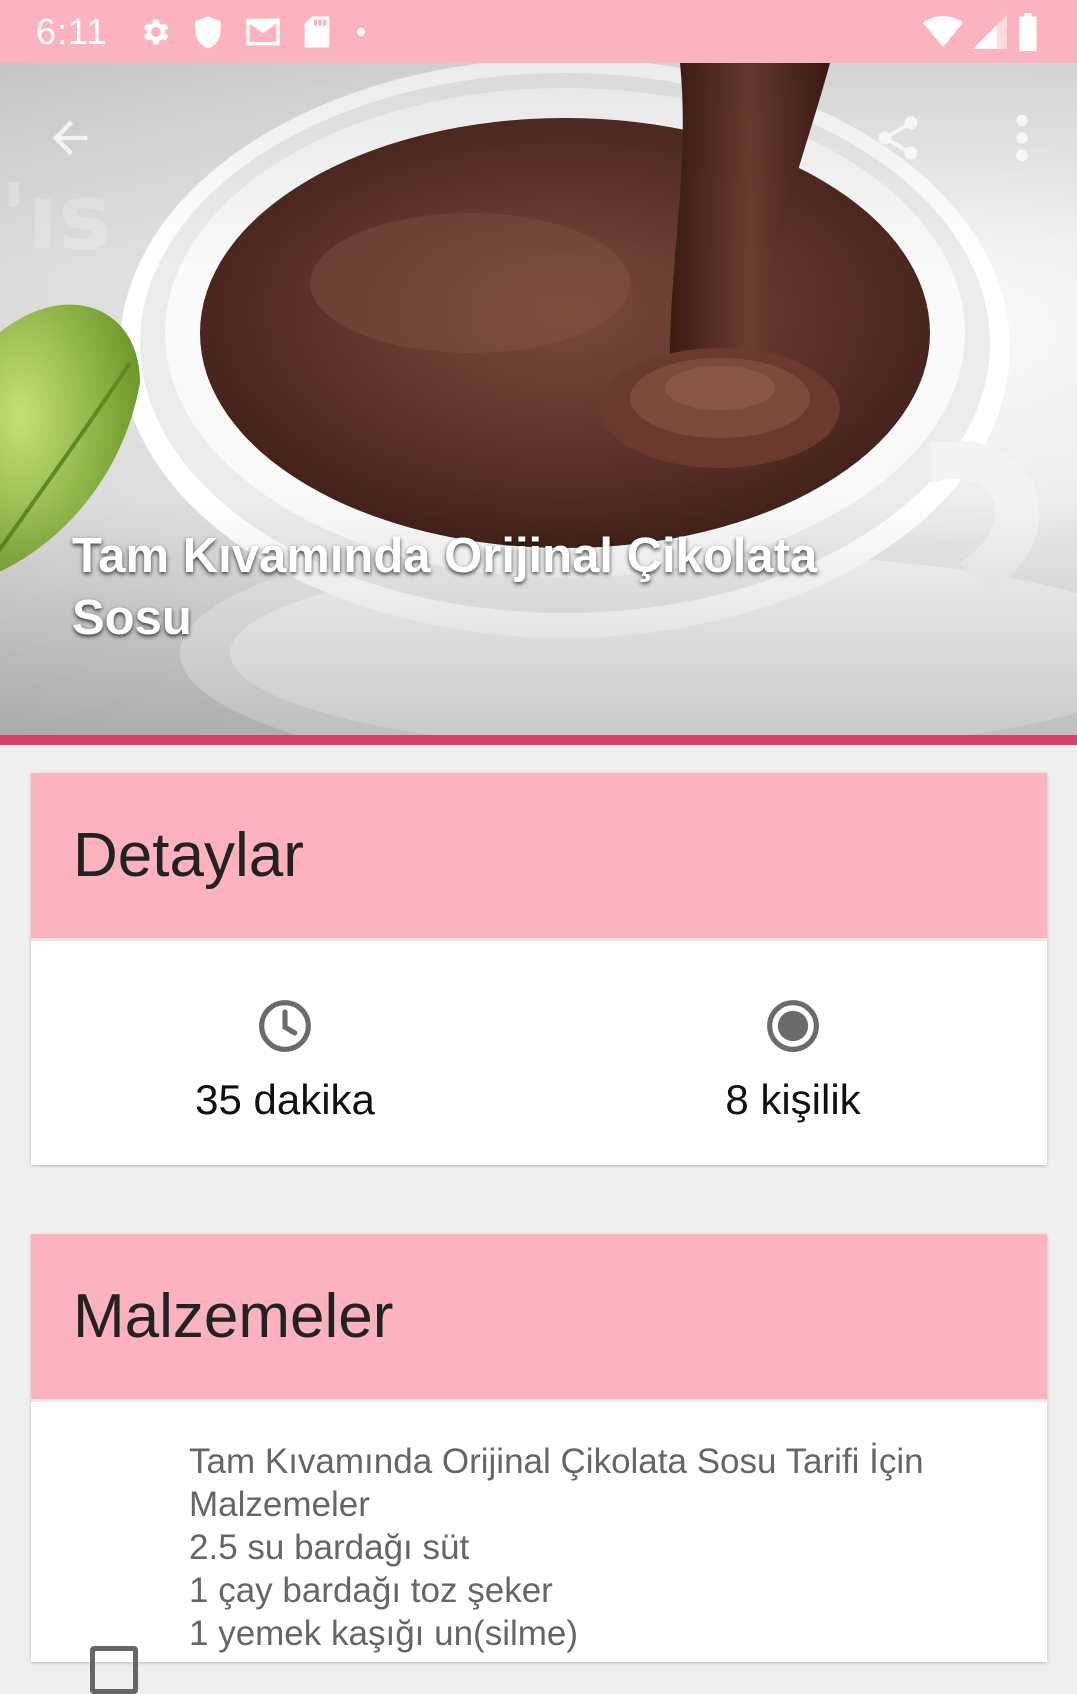 The width and height of the screenshot is (1077, 1694). Describe the element at coordinates (538, 740) in the screenshot. I see `hero-accent-bar` at that location.